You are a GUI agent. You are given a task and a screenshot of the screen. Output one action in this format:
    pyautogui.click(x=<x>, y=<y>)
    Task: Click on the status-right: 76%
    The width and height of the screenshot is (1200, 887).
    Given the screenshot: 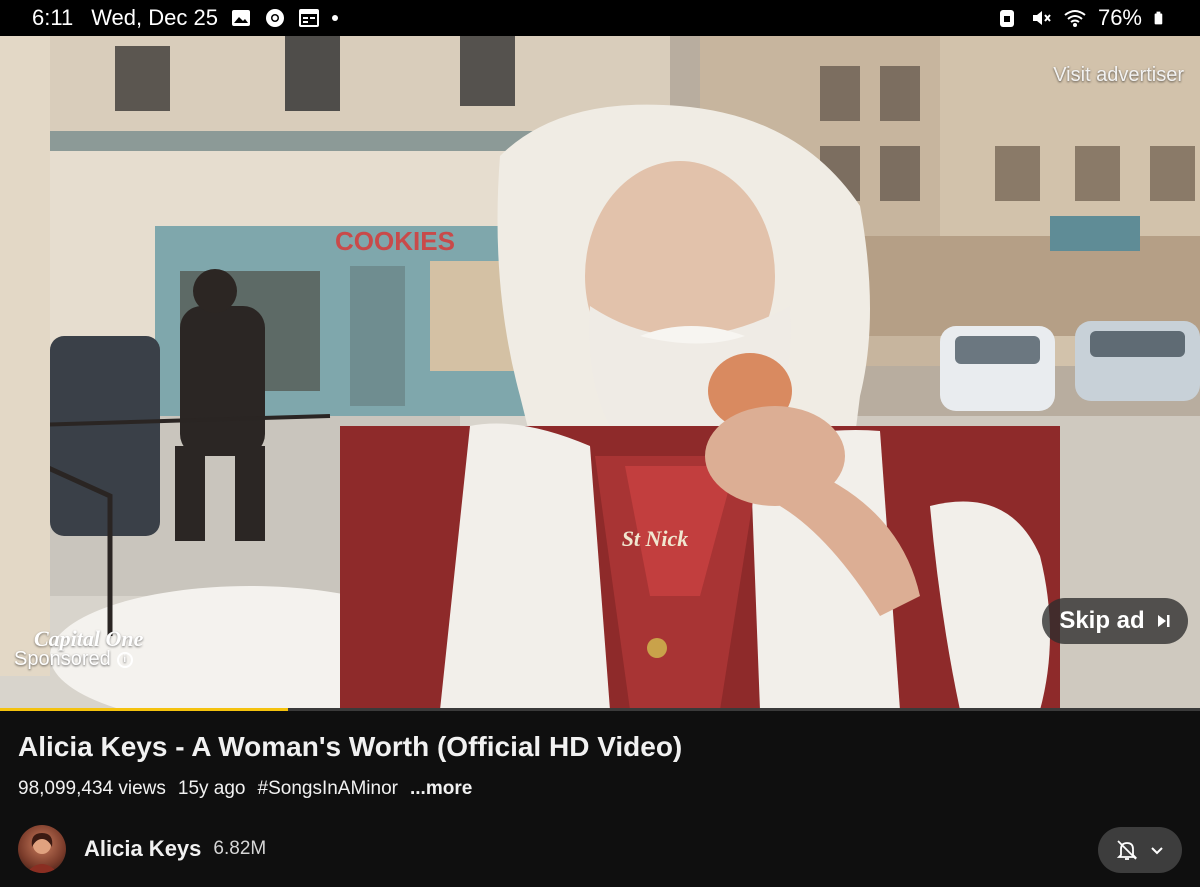 What is the action you would take?
    pyautogui.click(x=1082, y=18)
    